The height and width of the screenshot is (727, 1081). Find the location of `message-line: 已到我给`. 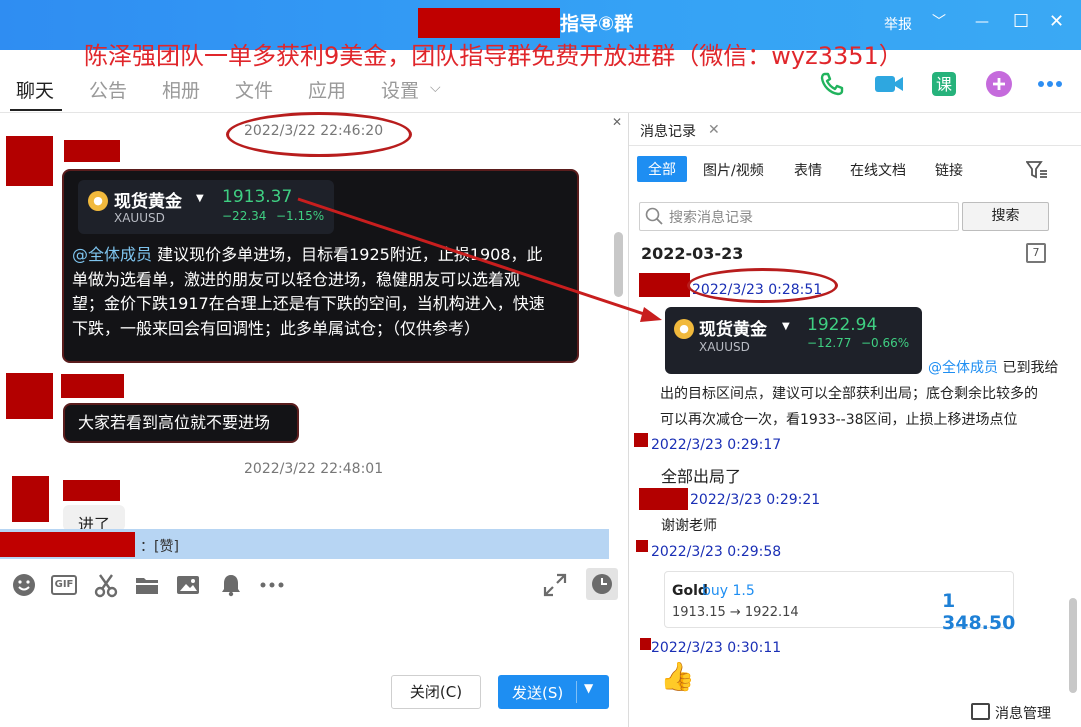

message-line: 已到我给 is located at coordinates (1030, 368).